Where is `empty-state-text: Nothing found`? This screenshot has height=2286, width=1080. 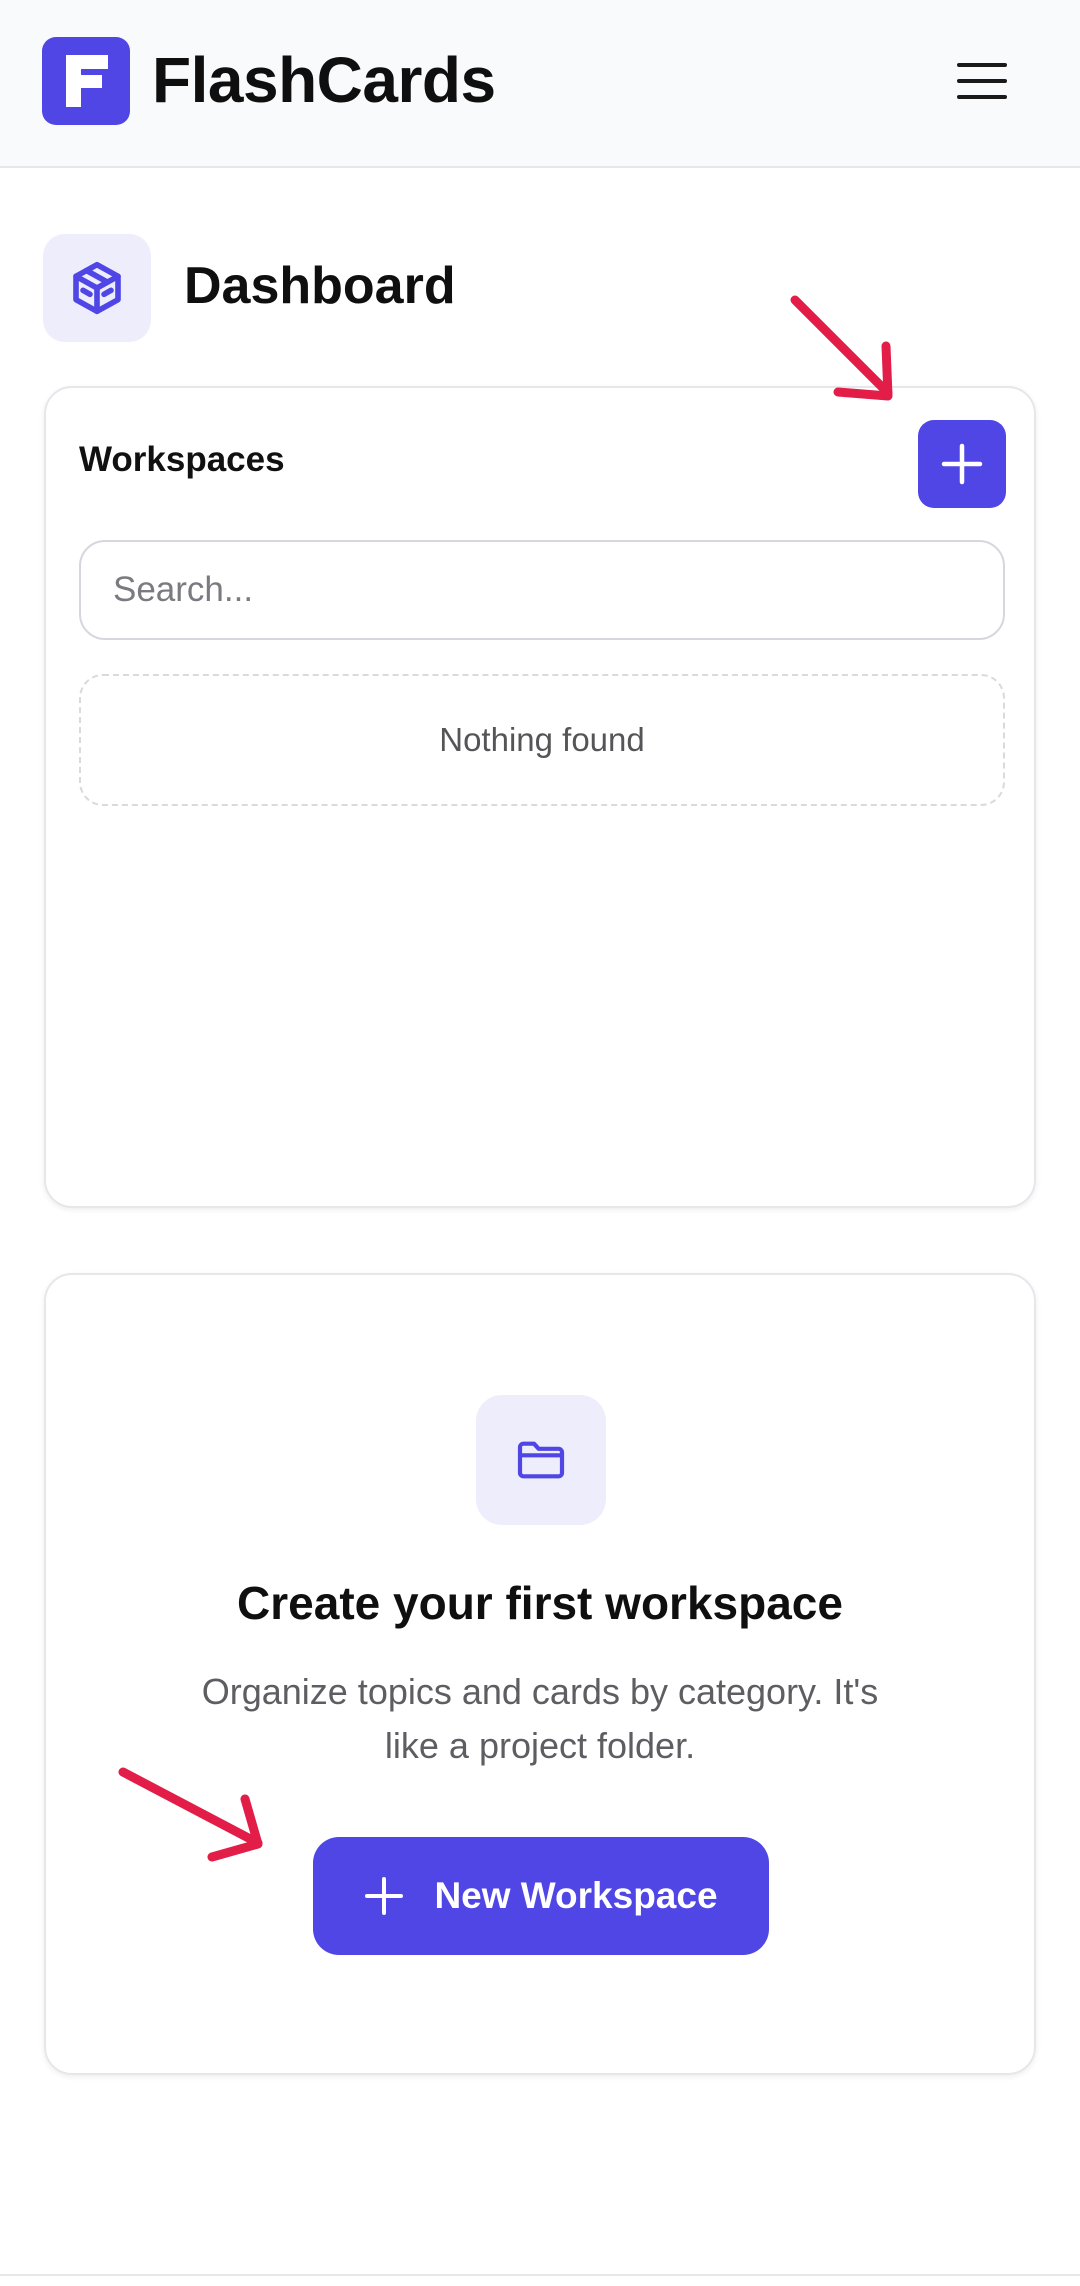 empty-state-text: Nothing found is located at coordinates (542, 739).